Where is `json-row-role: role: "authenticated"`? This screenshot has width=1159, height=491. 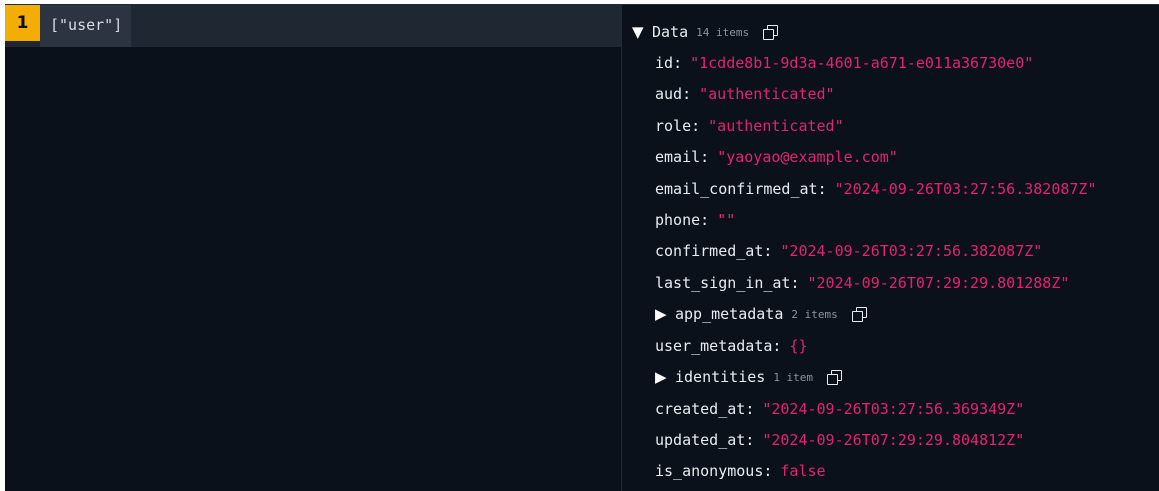 json-row-role: role: "authenticated" is located at coordinates (749, 126).